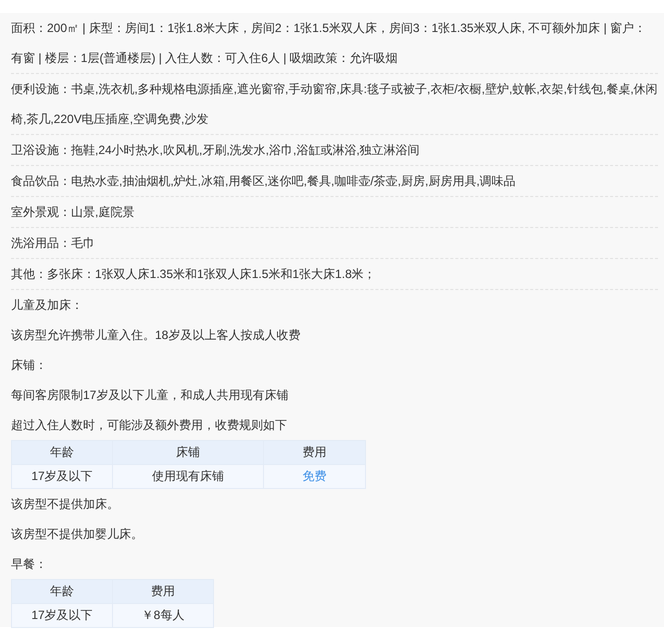  Describe the element at coordinates (149, 425) in the screenshot. I see `policy-text: 超过入住人数时，可能涉及额外费用，收费规则如下` at that location.